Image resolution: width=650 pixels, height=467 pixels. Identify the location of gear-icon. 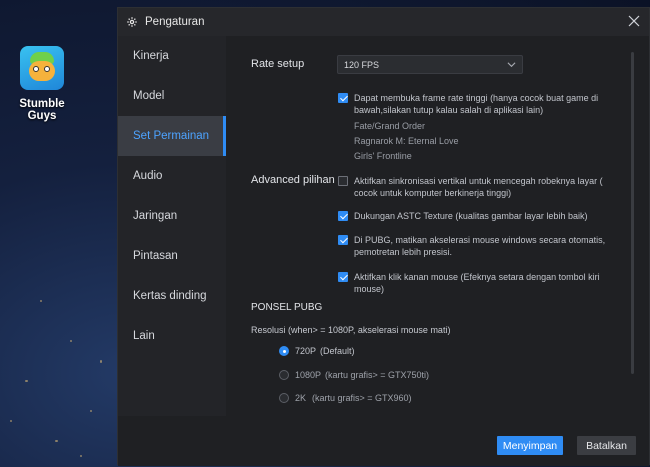
(132, 22).